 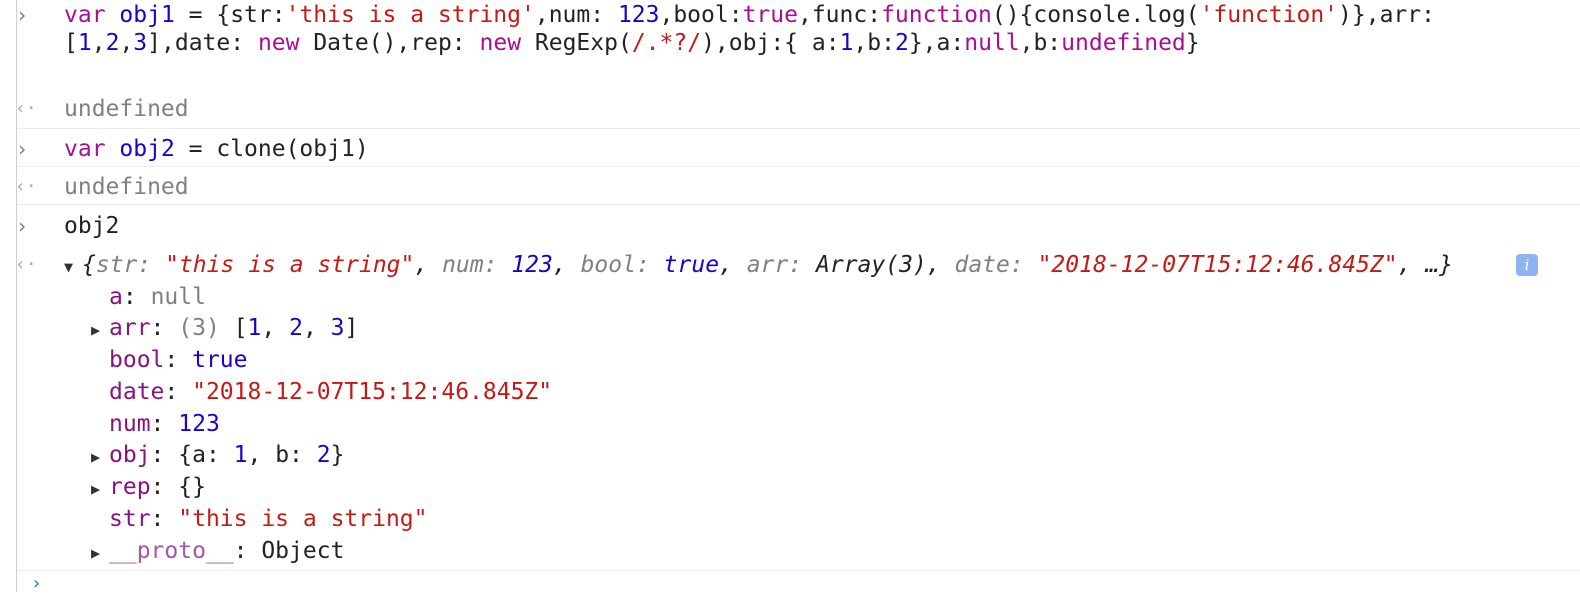 What do you see at coordinates (157, 297) in the screenshot?
I see `property-row-a: a: null` at bounding box center [157, 297].